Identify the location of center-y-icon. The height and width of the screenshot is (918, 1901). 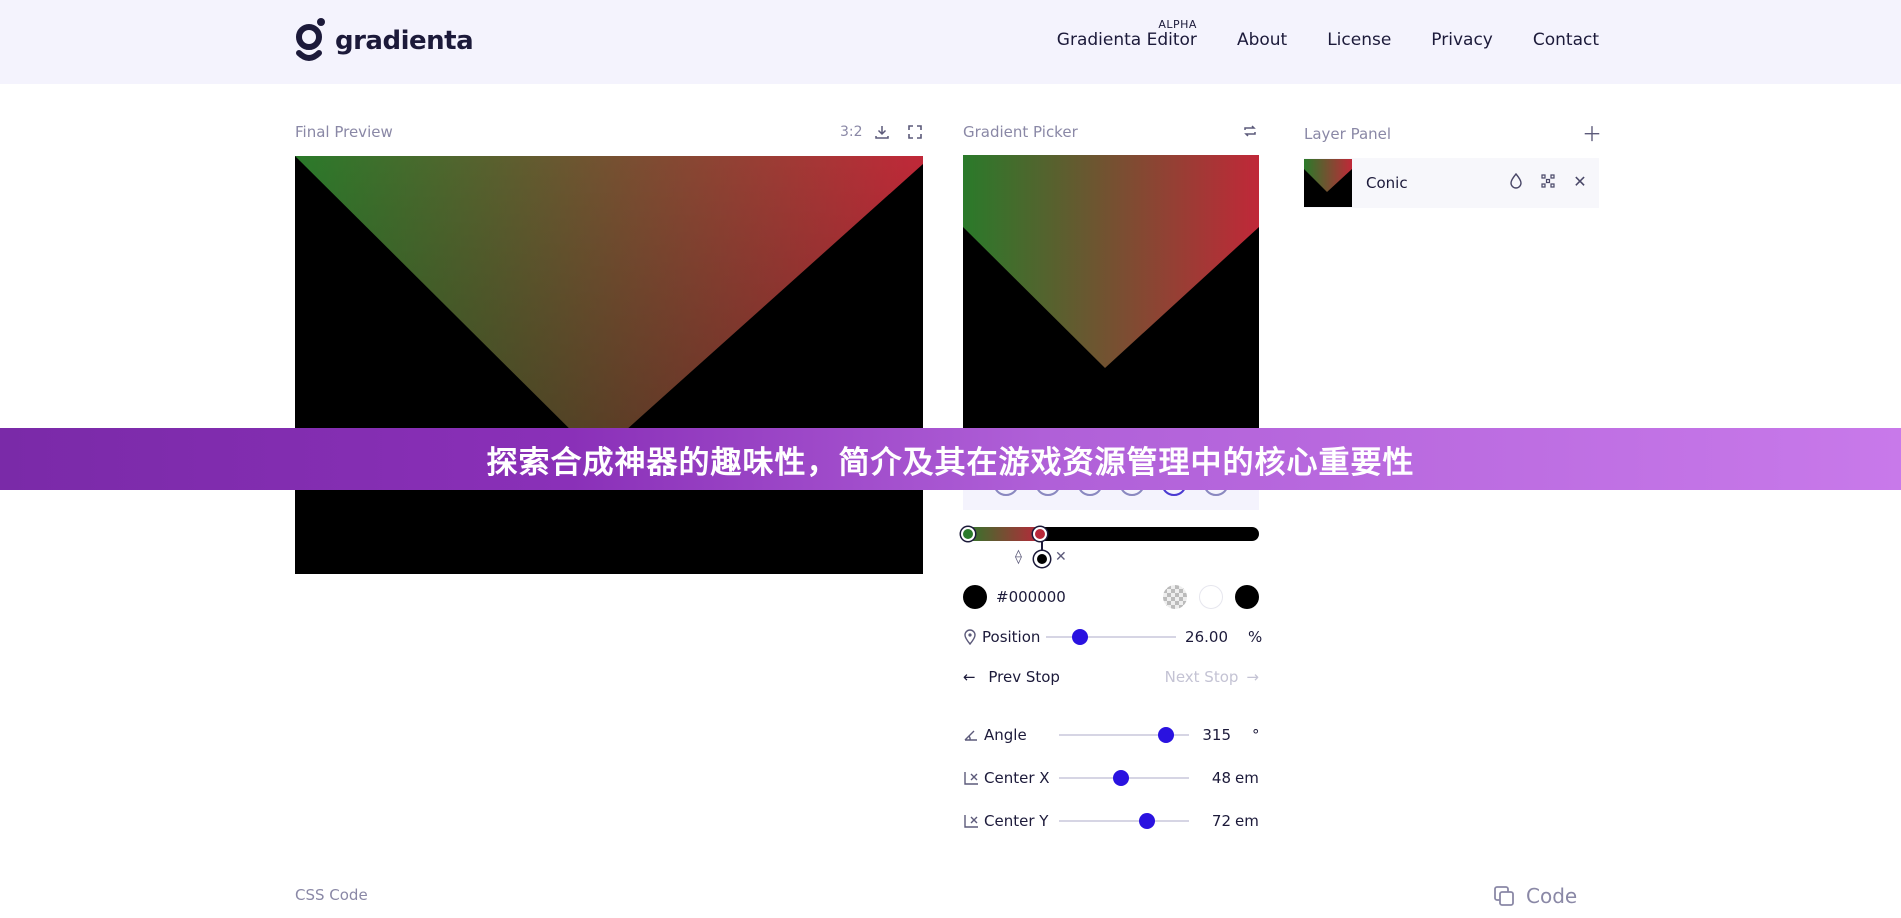
(971, 821).